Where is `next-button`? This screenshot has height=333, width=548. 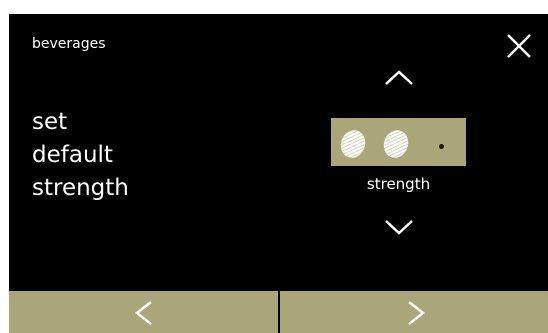 next-button is located at coordinates (414, 312).